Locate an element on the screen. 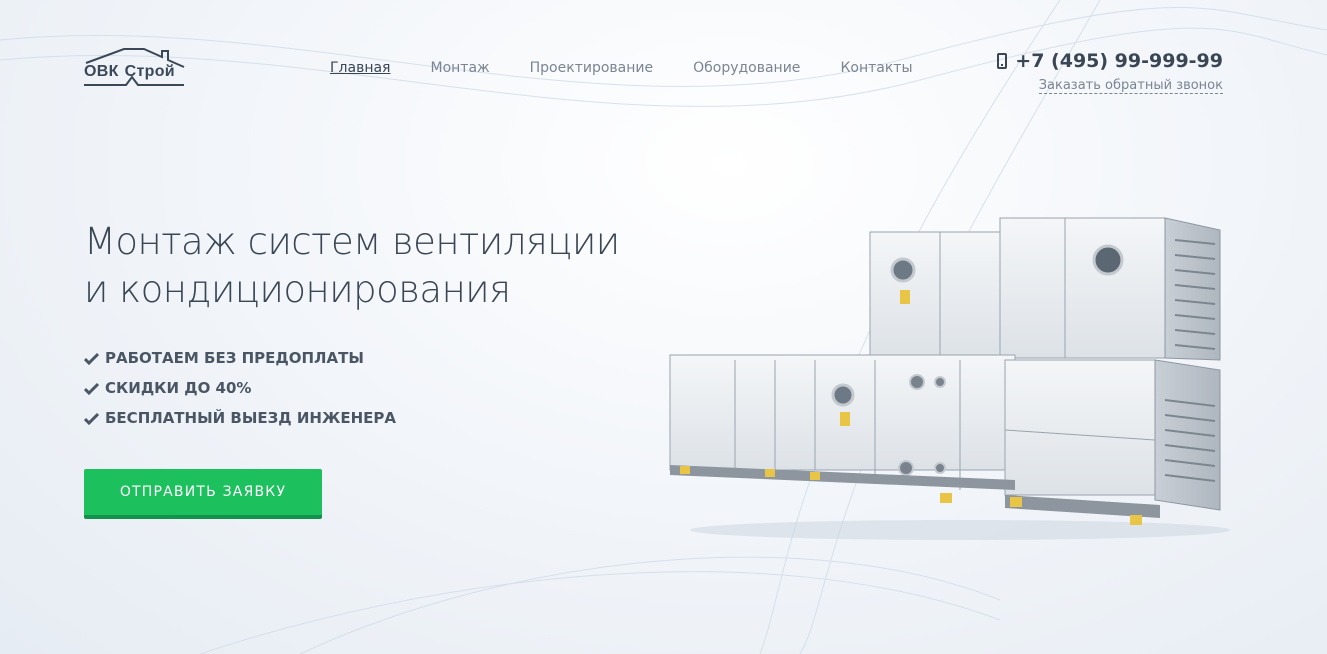 The width and height of the screenshot is (1327, 654). hero-title-line2: и кондиционирования is located at coordinates (297, 289).